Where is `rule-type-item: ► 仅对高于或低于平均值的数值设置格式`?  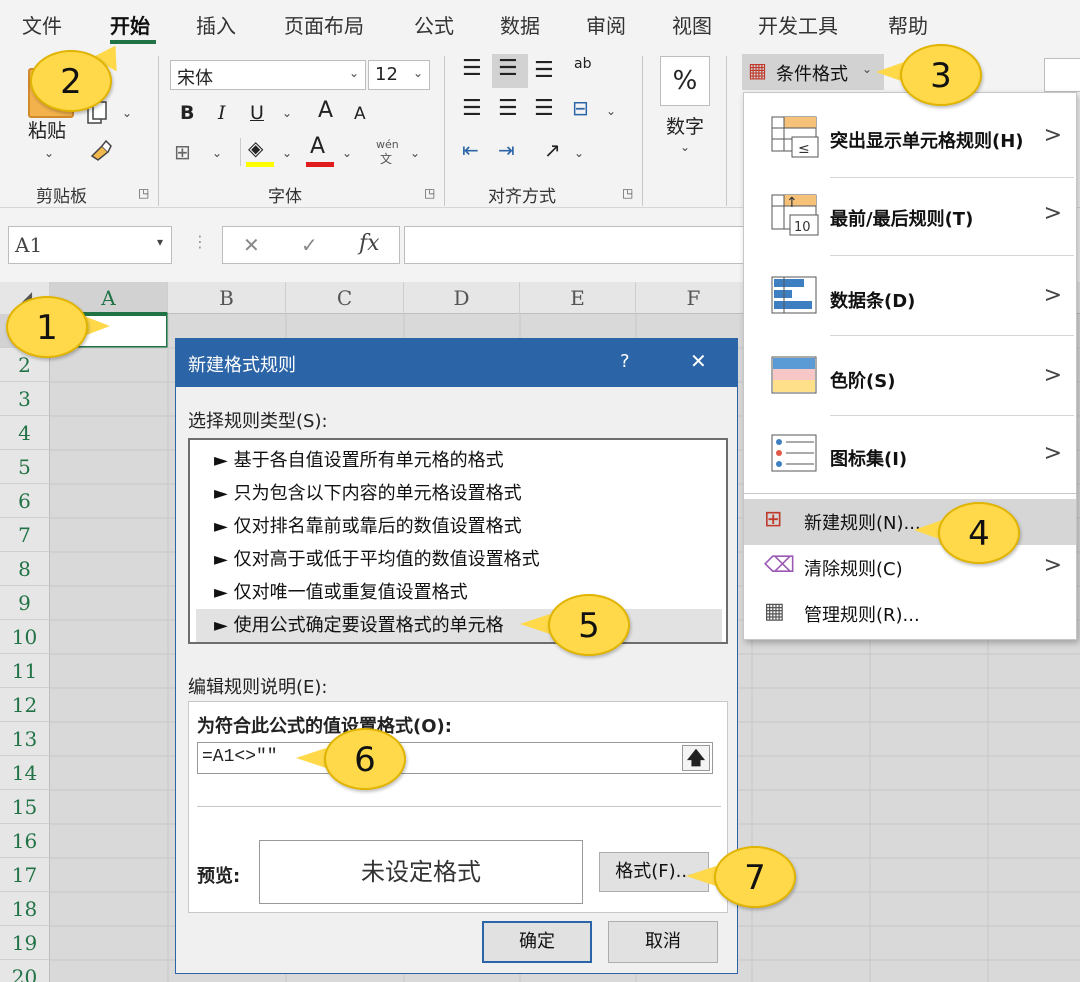
rule-type-item: ► 仅对高于或低于平均值的数值设置格式 is located at coordinates (459, 559).